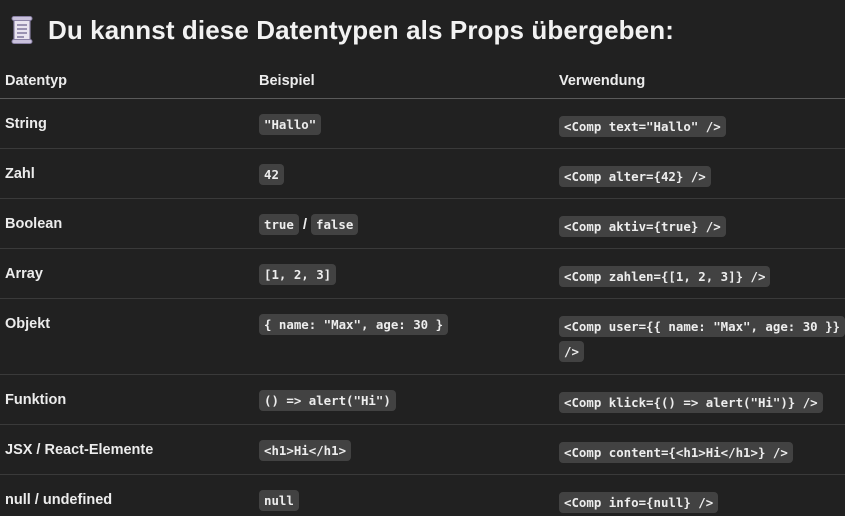  I want to click on example-cell: [1, 2, 3], so click(298, 274).